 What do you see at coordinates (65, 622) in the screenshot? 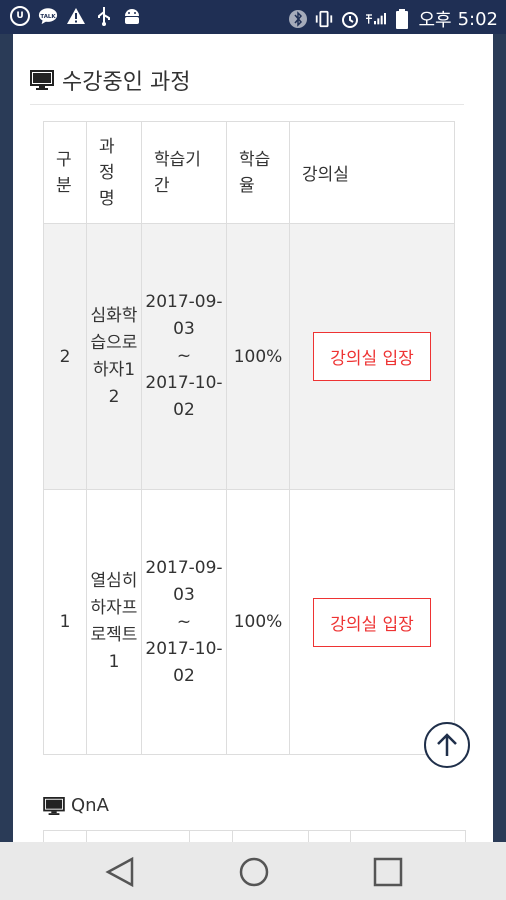
I see `row-number: 1` at bounding box center [65, 622].